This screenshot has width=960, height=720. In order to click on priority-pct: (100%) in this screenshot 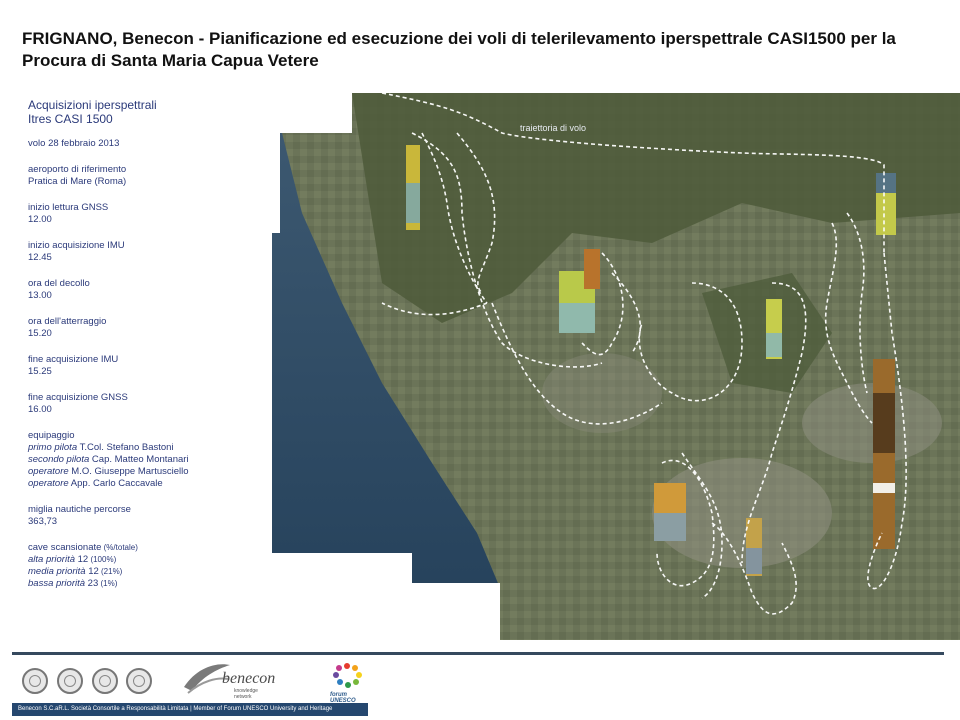, I will do `click(102, 559)`.